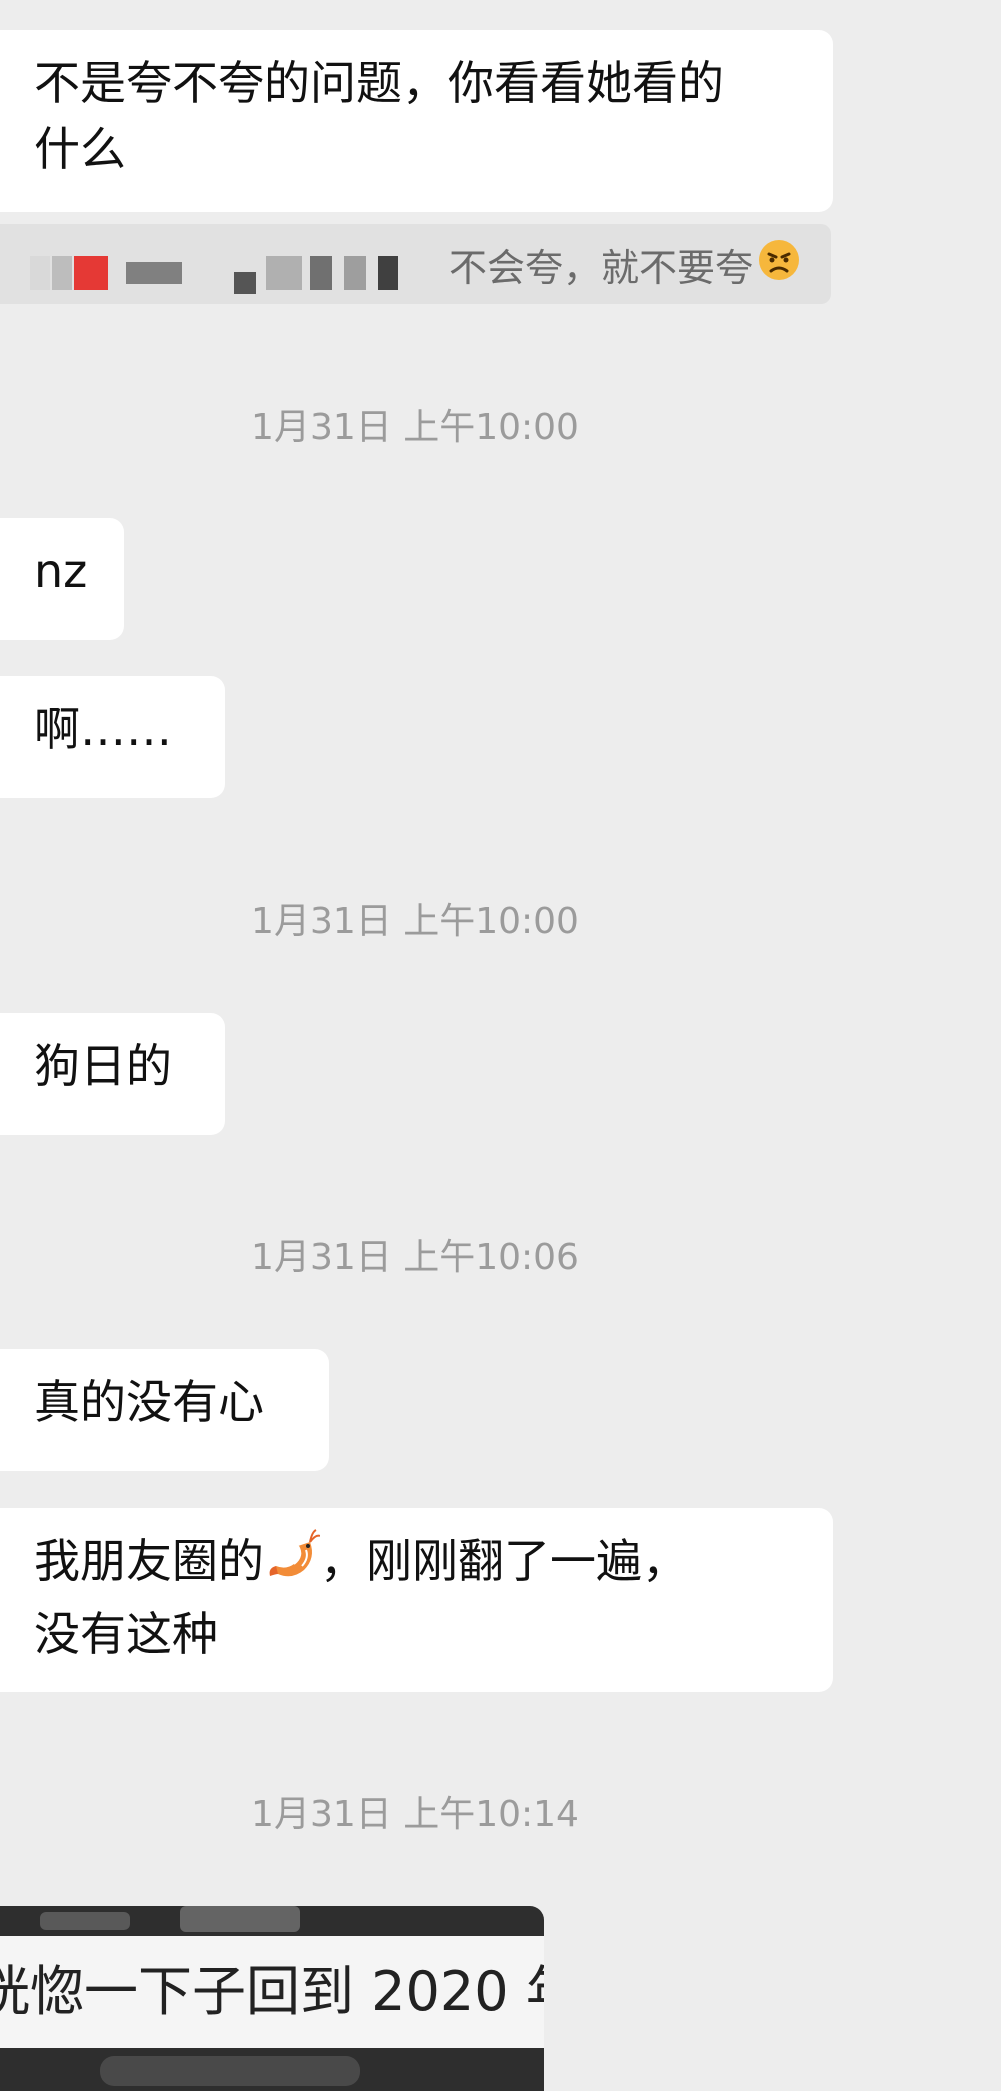  I want to click on message-text-line2: 没有这种, so click(126, 1634).